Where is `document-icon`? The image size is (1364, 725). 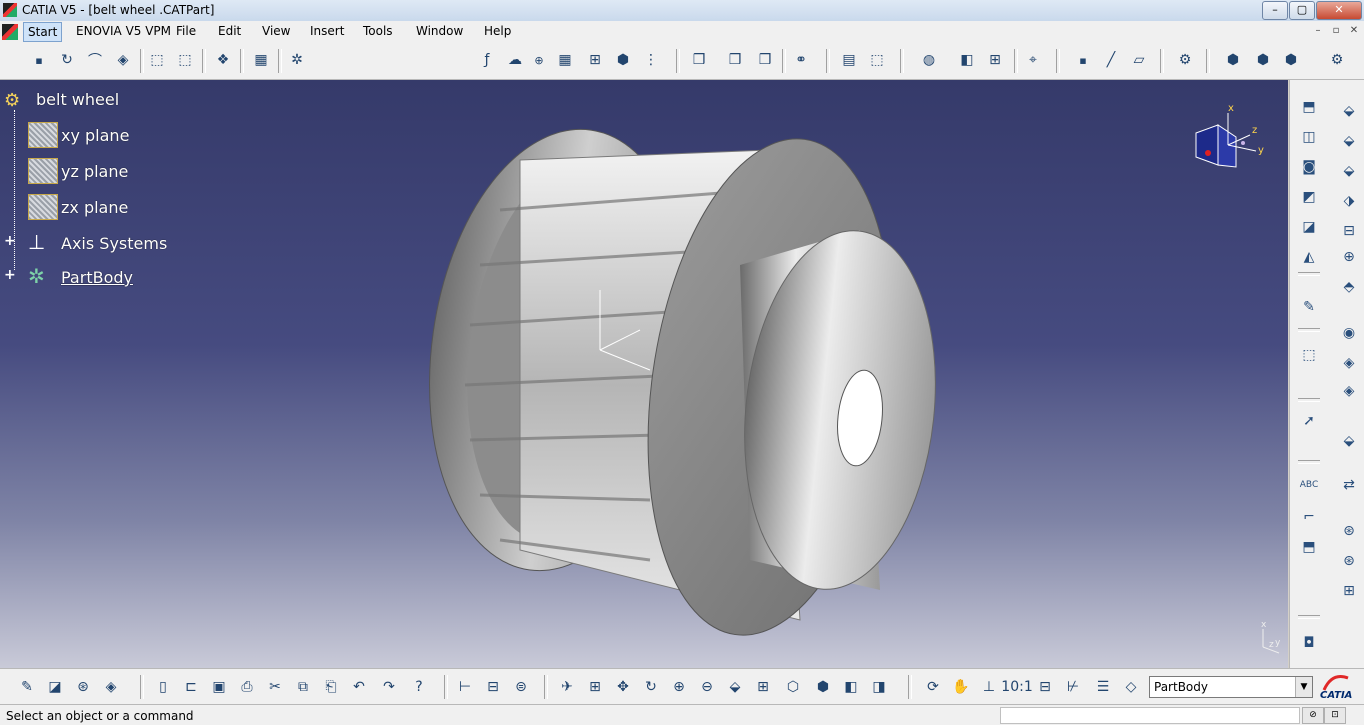 document-icon is located at coordinates (10, 32).